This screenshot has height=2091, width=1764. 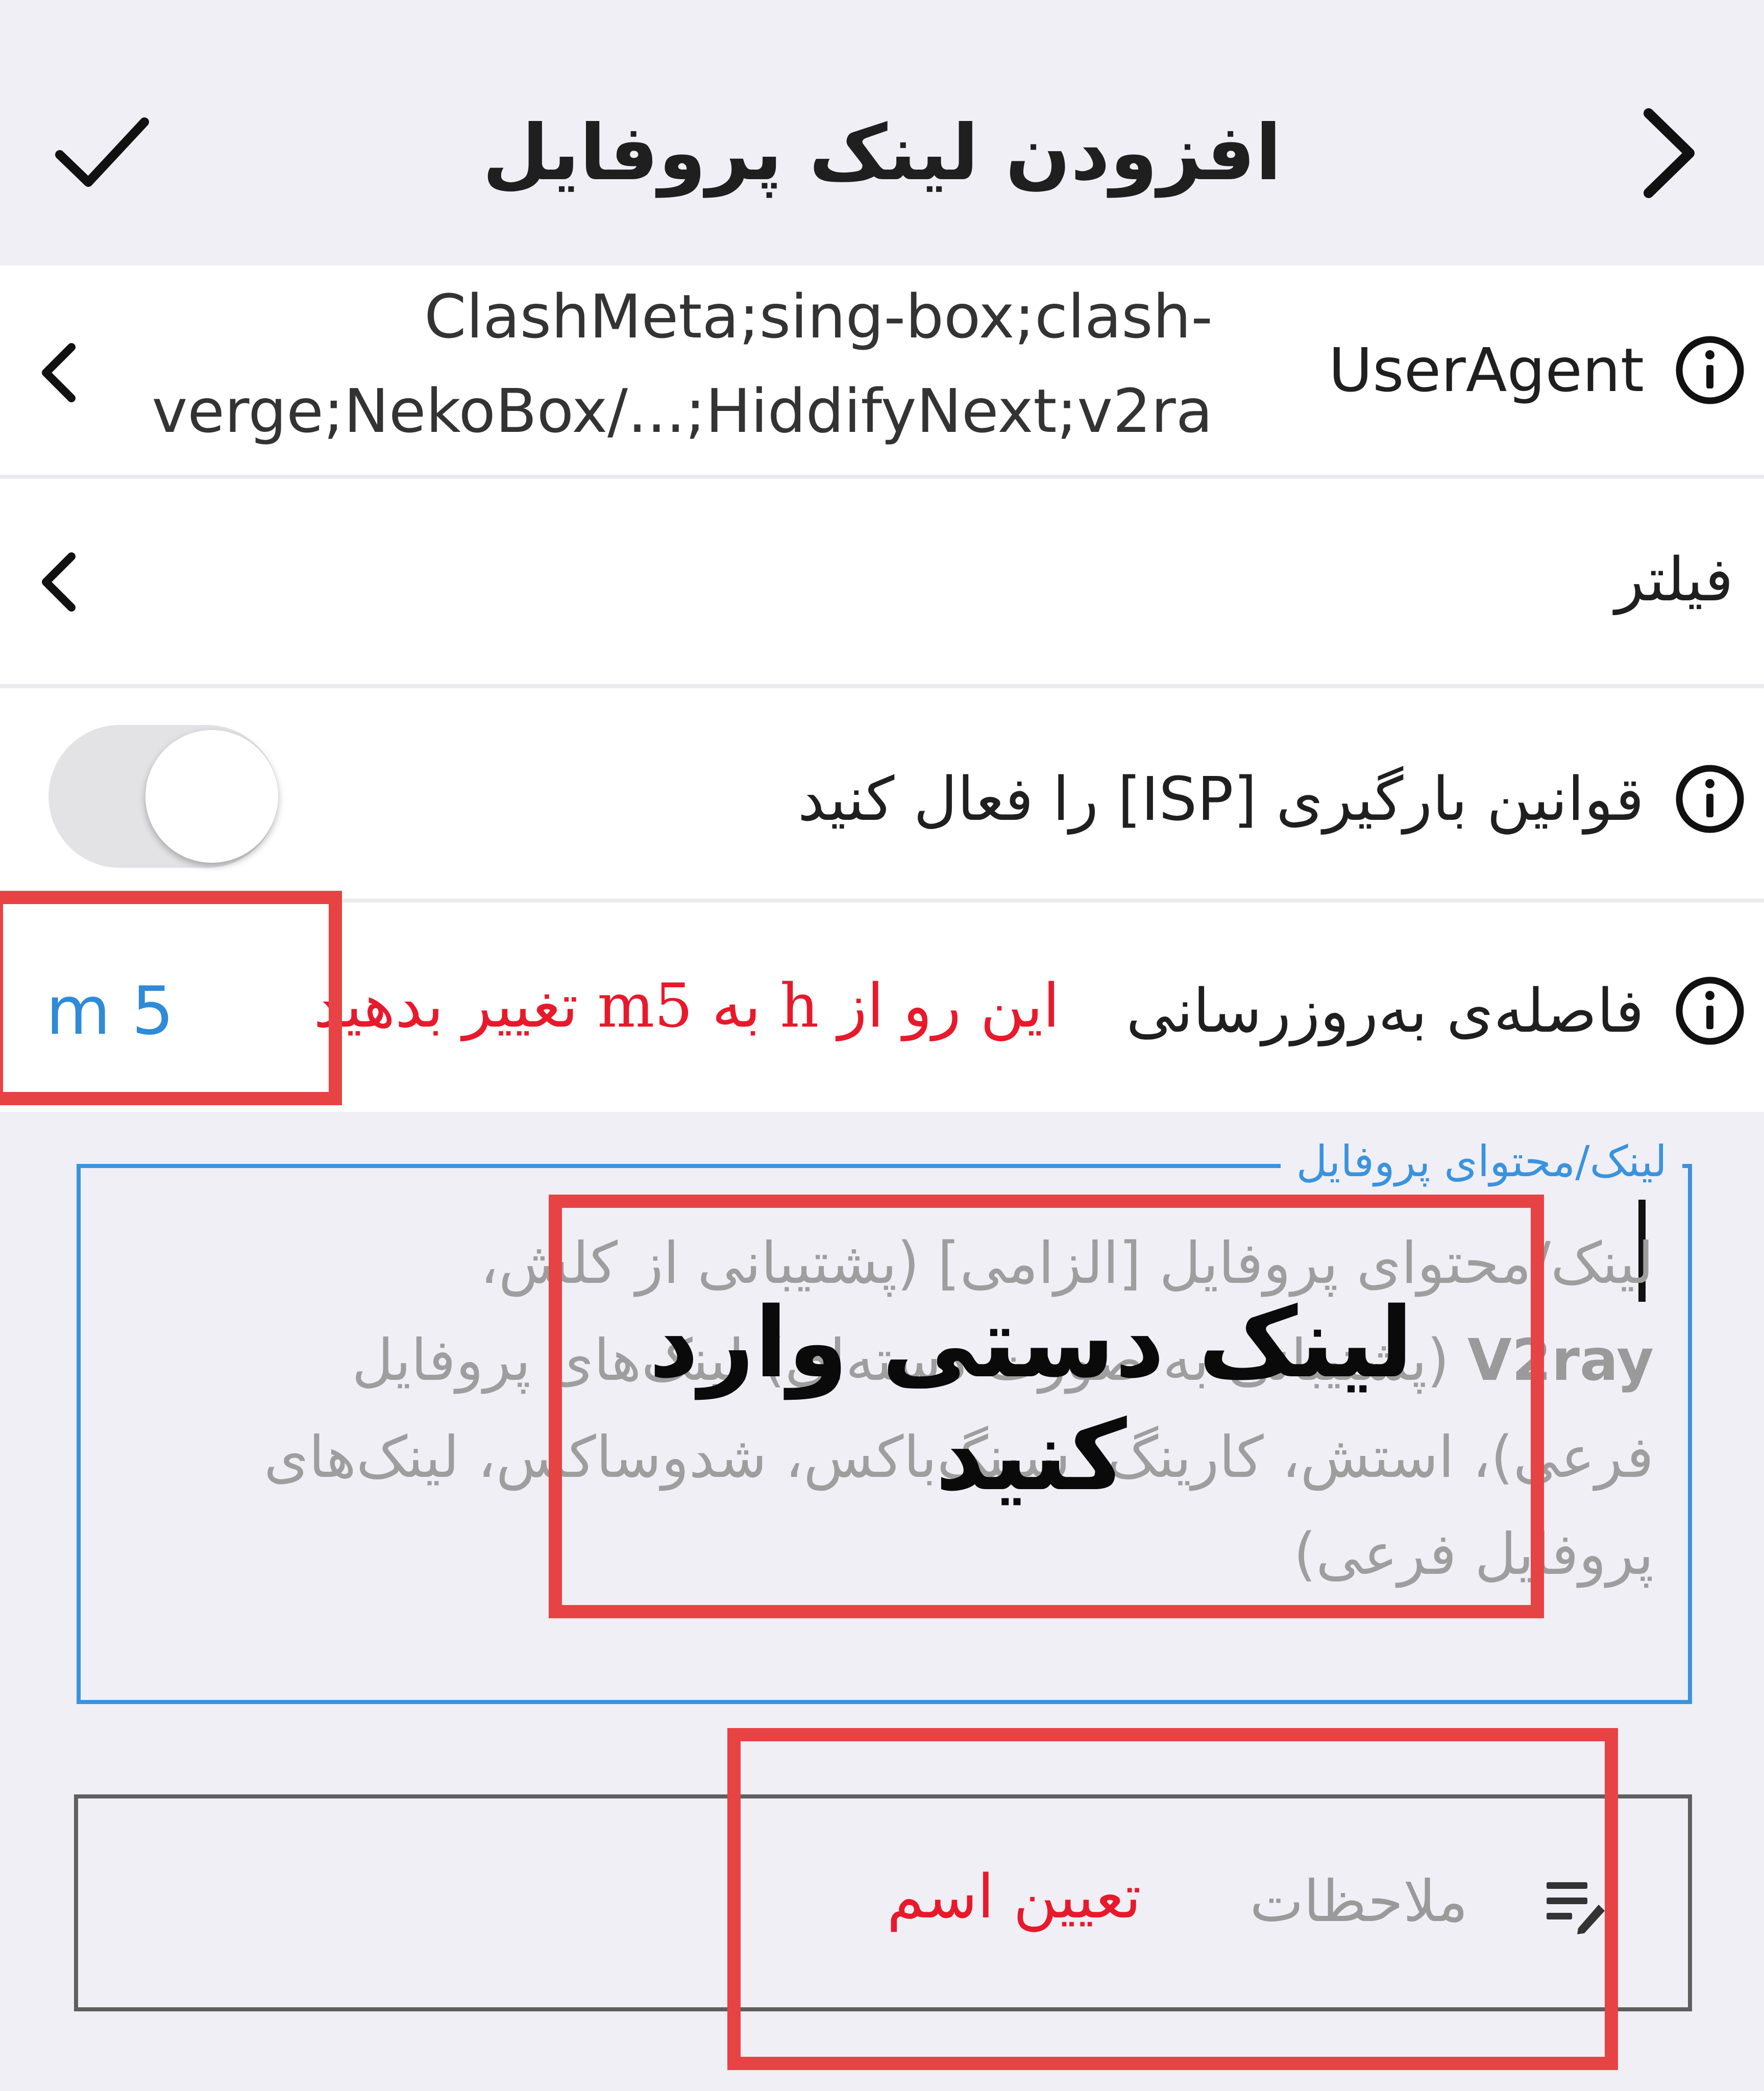 What do you see at coordinates (1481, 1162) in the screenshot?
I see `profile-link-legend: لینک/محتوای پروفایل` at bounding box center [1481, 1162].